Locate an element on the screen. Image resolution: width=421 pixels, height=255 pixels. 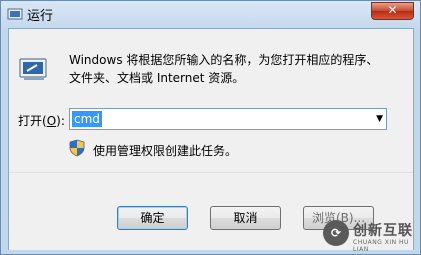
description-line-1: Windows 将根据您所输入的名称，为您打开相应的程序、 is located at coordinates (224, 60).